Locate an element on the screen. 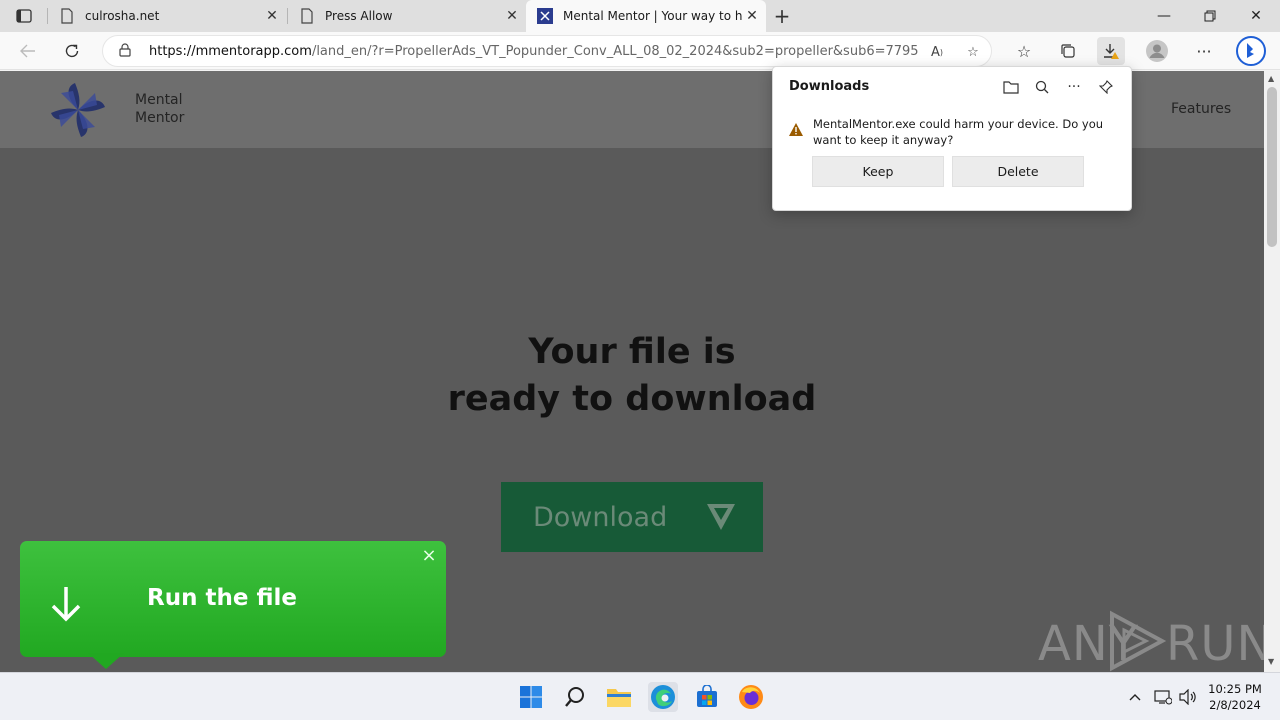  search-icon is located at coordinates (574, 697).